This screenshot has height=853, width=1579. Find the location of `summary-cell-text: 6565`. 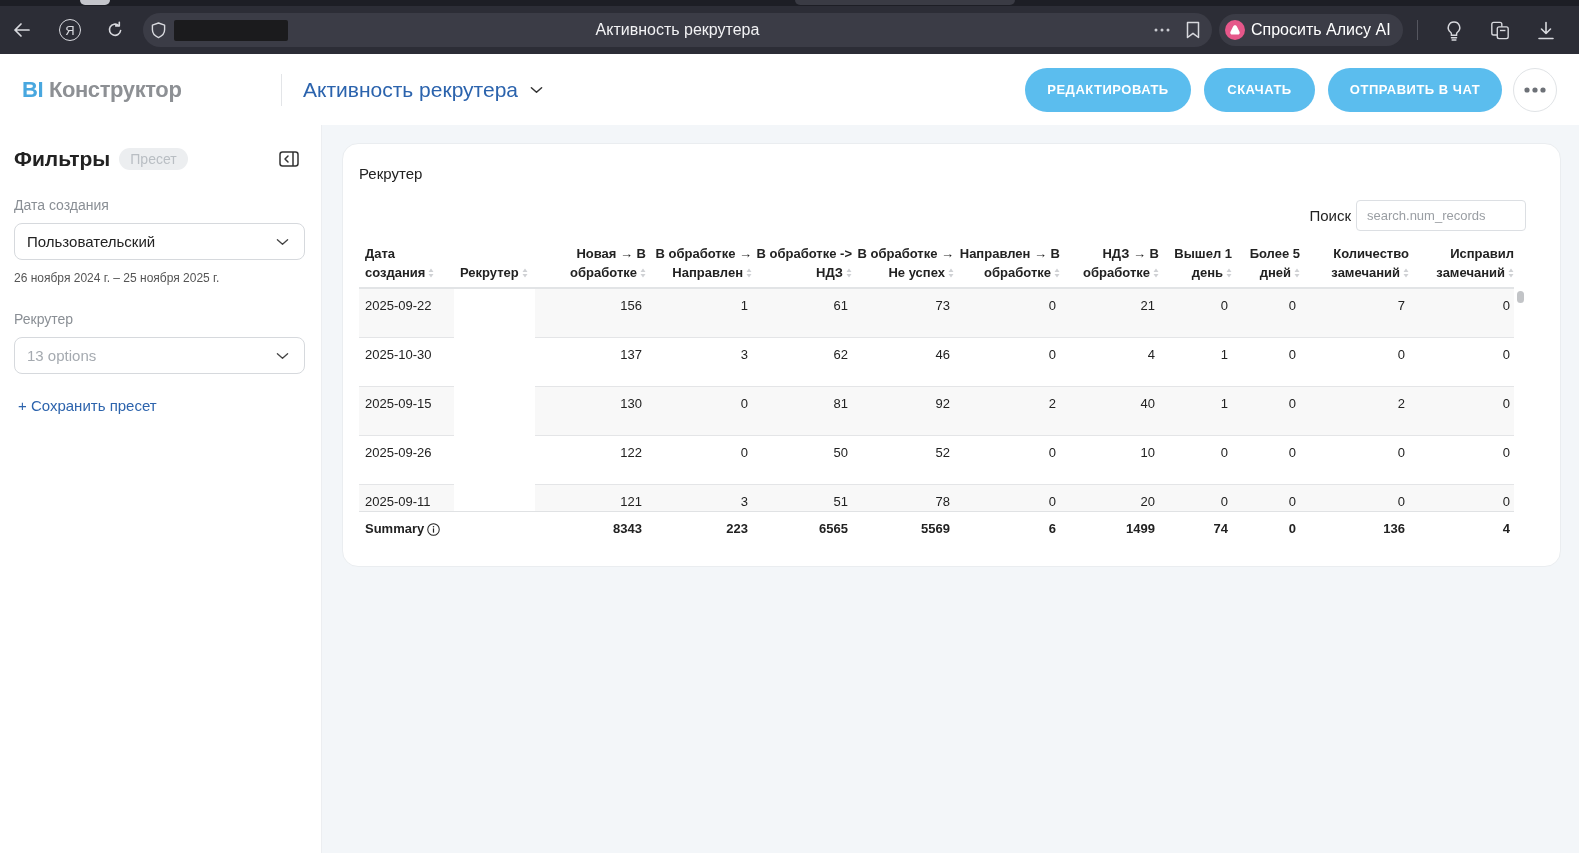

summary-cell-text: 6565 is located at coordinates (833, 529).